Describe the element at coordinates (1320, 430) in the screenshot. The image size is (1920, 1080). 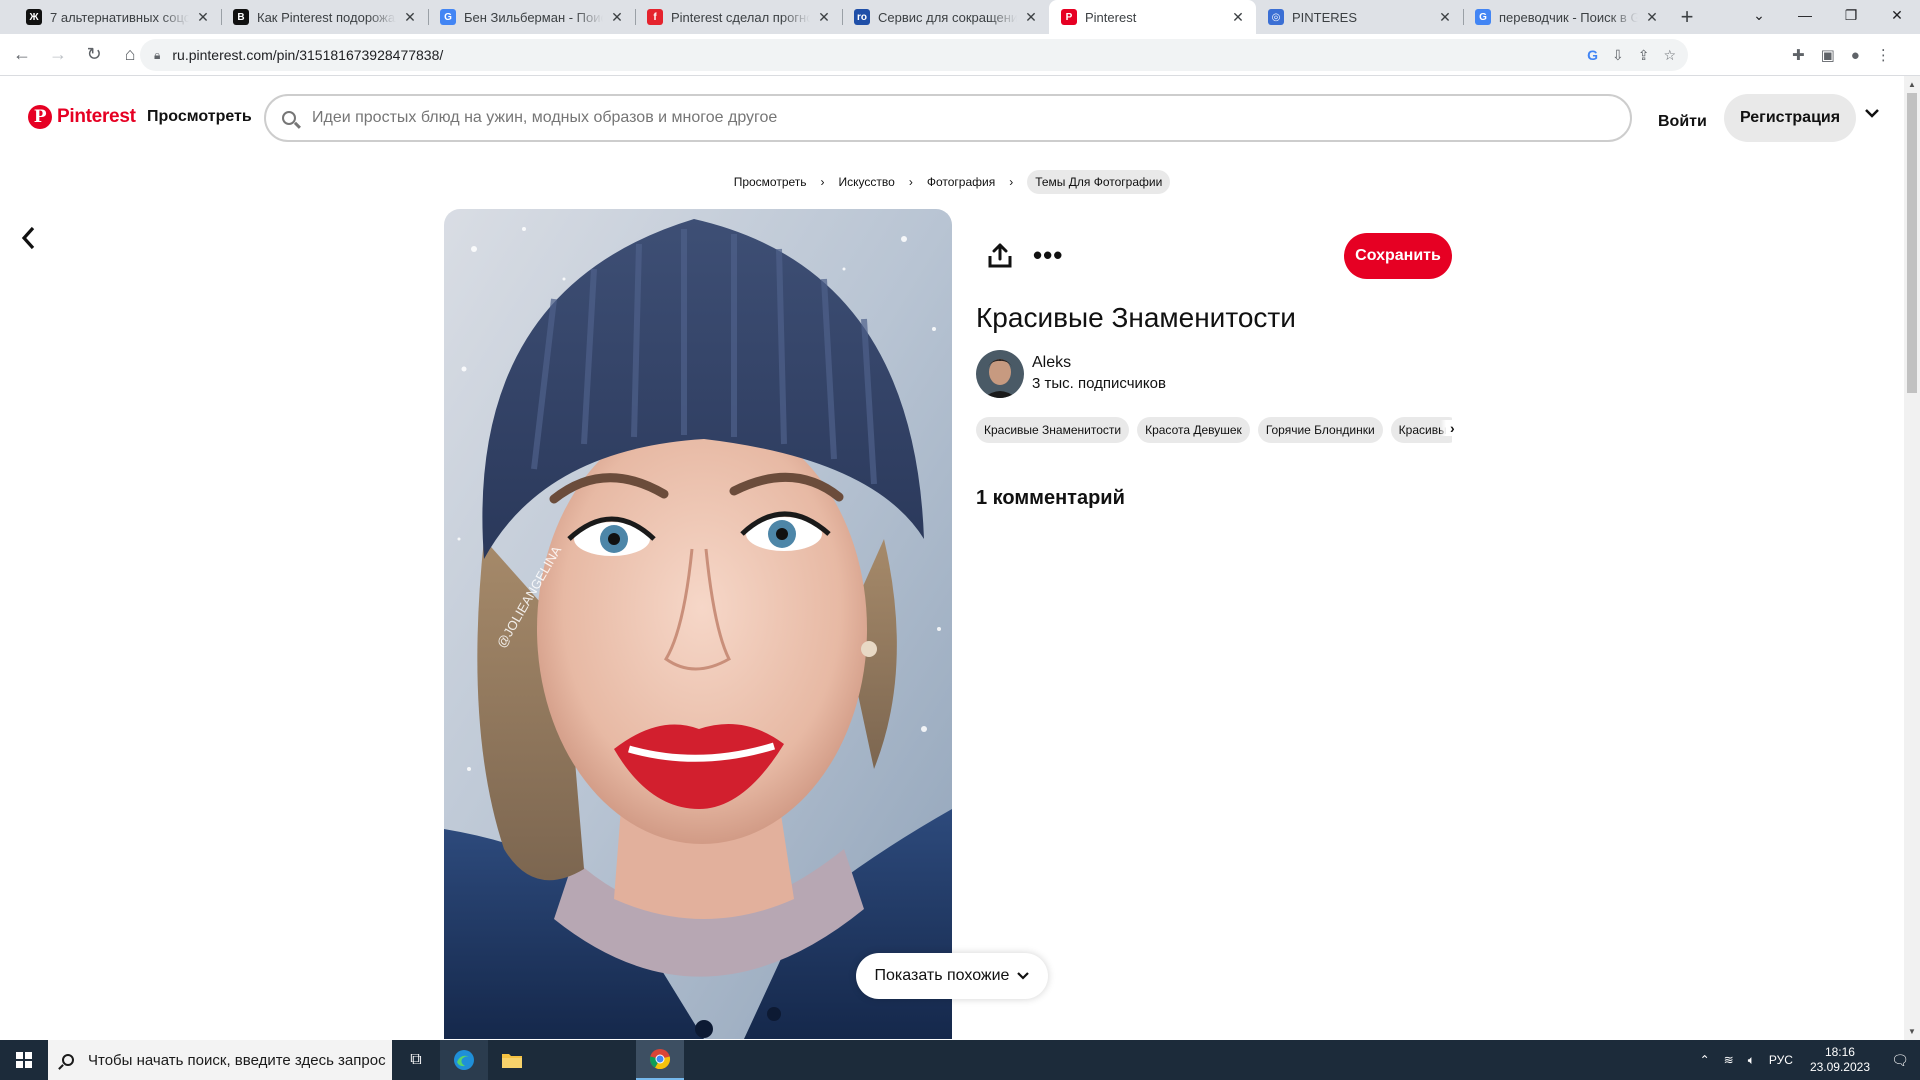
I see `tag-chip: Горячие Блондинки` at that location.